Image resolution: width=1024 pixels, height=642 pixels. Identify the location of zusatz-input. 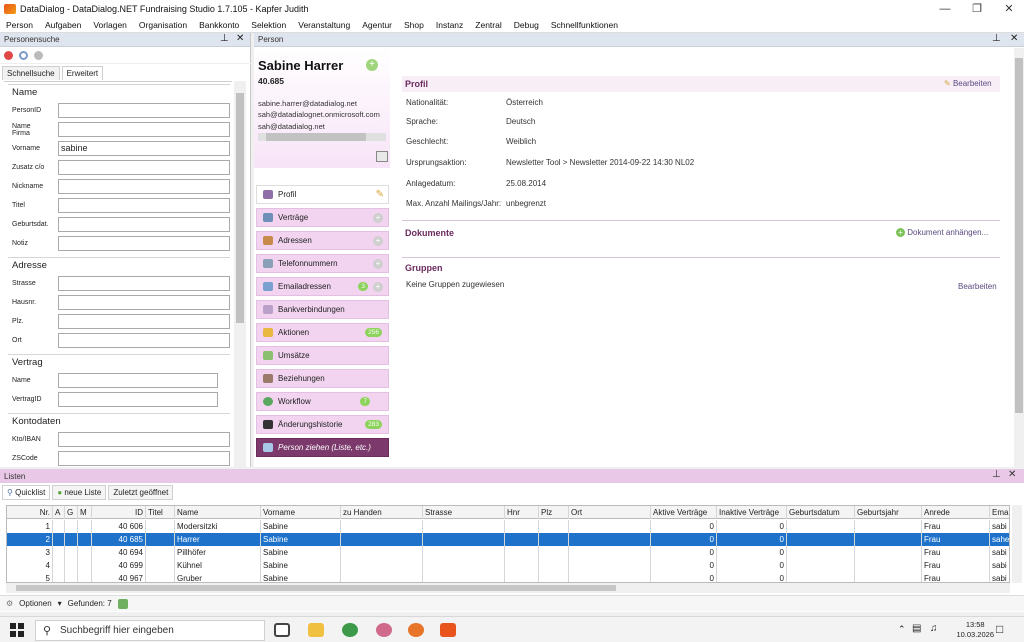
(144, 167).